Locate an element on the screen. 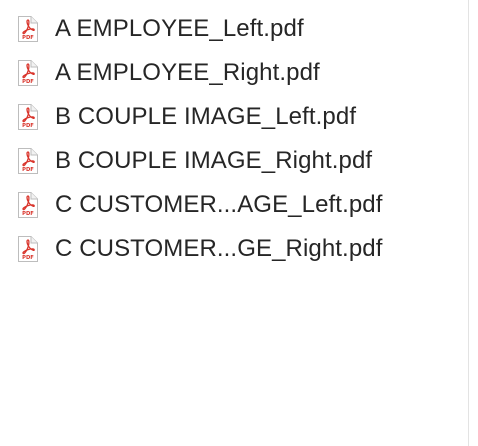 This screenshot has height=446, width=478. file-name: A EMPLOYEE_Right.pdf is located at coordinates (187, 72).